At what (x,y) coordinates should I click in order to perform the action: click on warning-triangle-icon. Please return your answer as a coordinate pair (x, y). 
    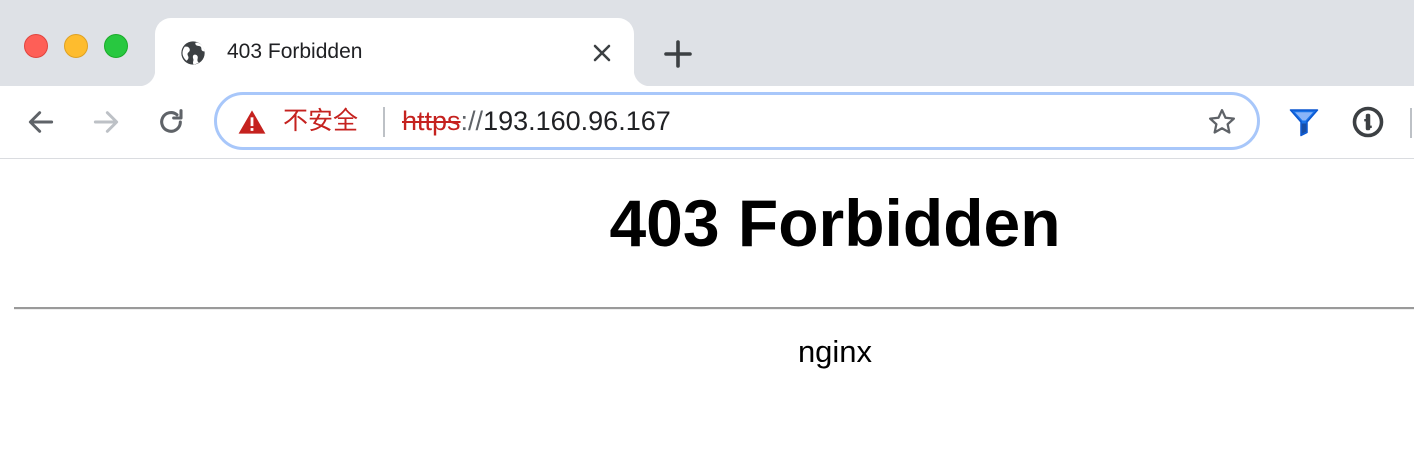
    Looking at the image, I should click on (252, 122).